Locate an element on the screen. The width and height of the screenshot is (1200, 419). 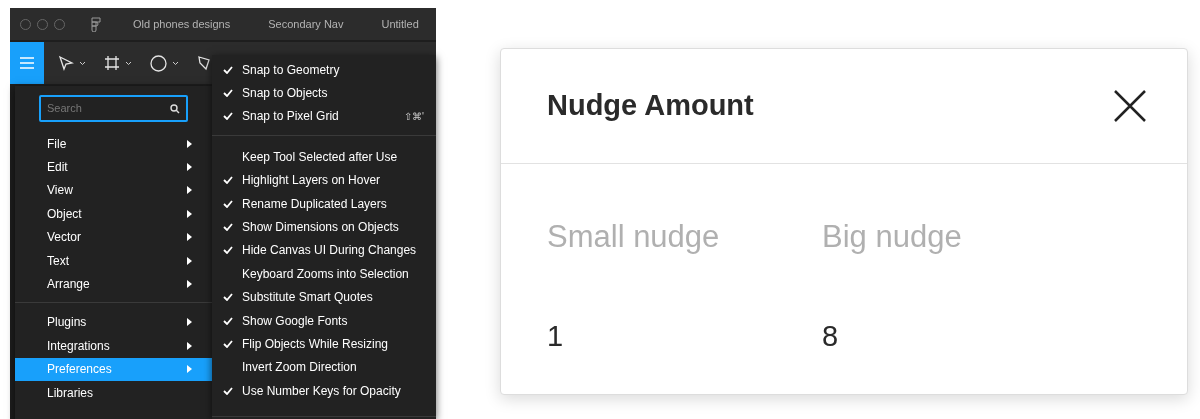
close-icon is located at coordinates (1130, 106).